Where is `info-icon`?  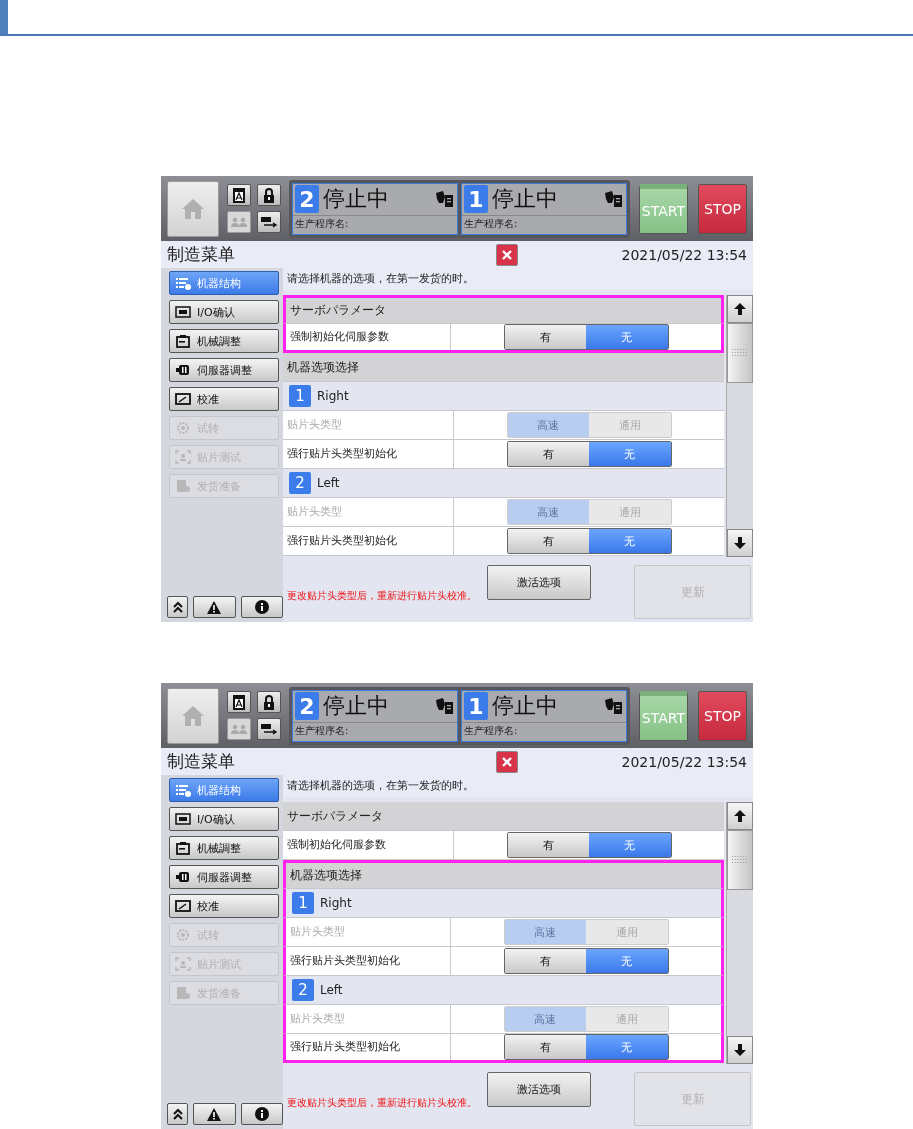 info-icon is located at coordinates (261, 1114).